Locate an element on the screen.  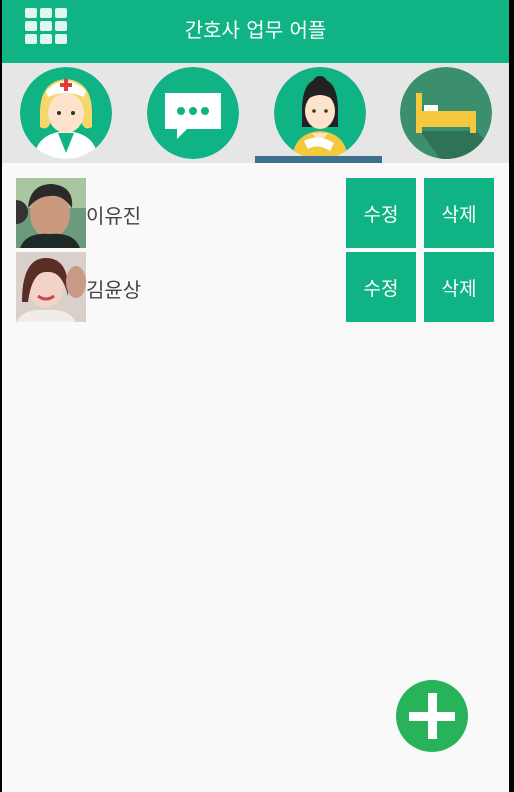
app-title: 간호사 업무 어플 is located at coordinates (255, 30).